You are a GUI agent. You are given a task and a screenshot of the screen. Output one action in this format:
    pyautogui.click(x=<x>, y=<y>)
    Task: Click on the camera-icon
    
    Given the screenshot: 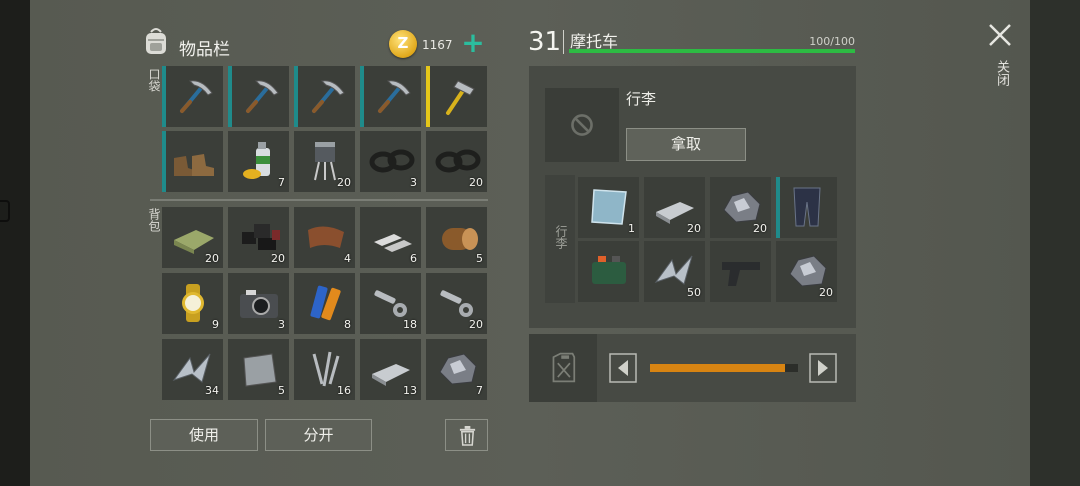 What is the action you would take?
    pyautogui.click(x=259, y=304)
    